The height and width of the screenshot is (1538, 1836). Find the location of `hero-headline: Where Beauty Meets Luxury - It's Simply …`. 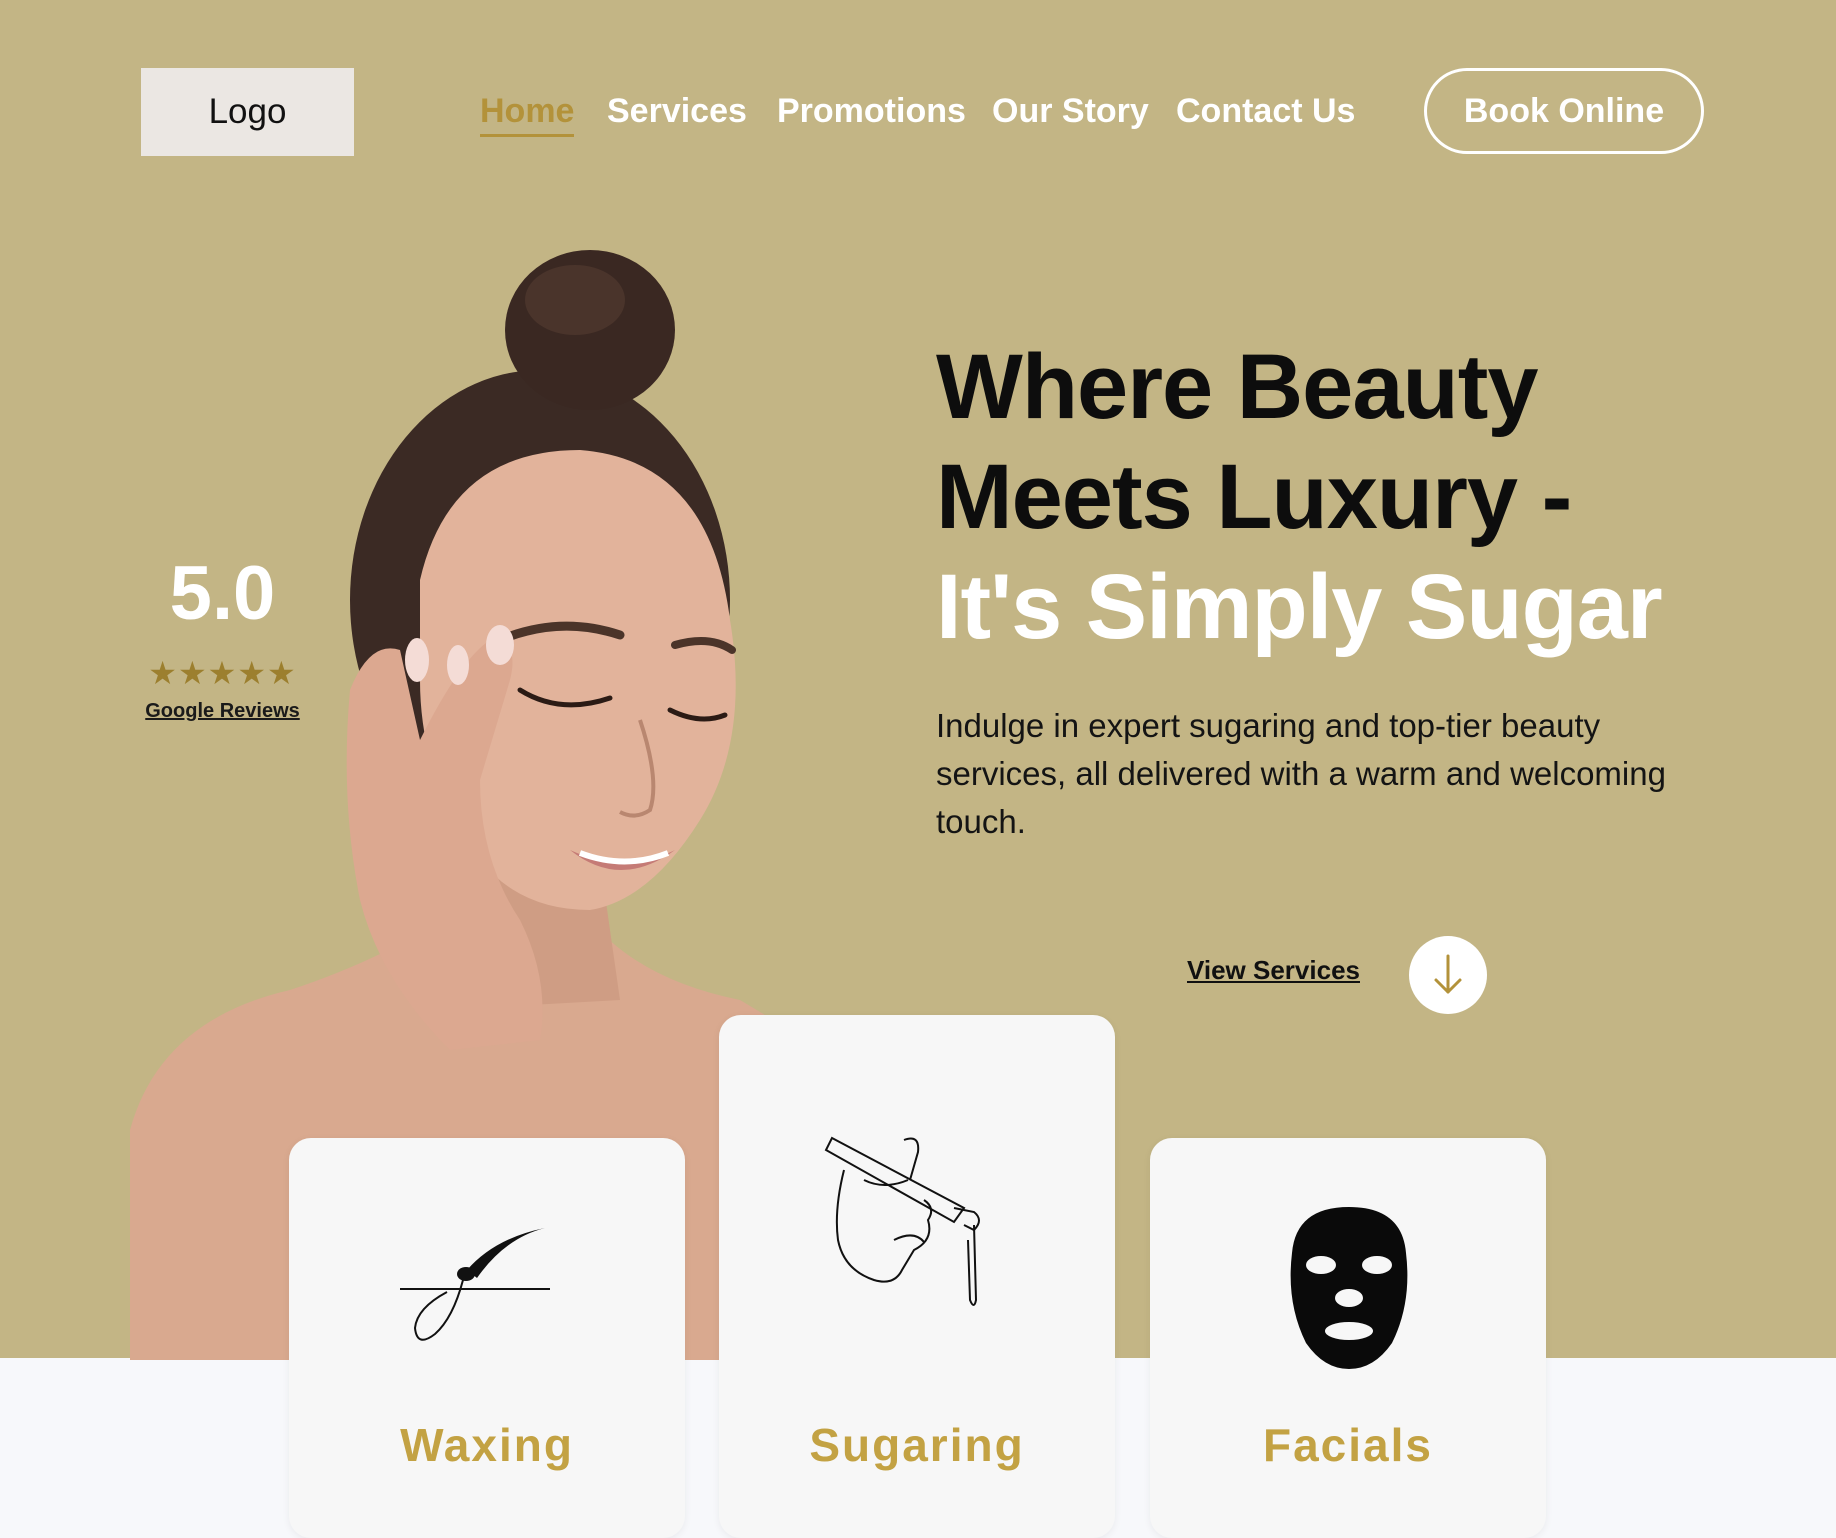

hero-headline: Where Beauty Meets Luxury - It's Simply … is located at coordinates (1346, 497).